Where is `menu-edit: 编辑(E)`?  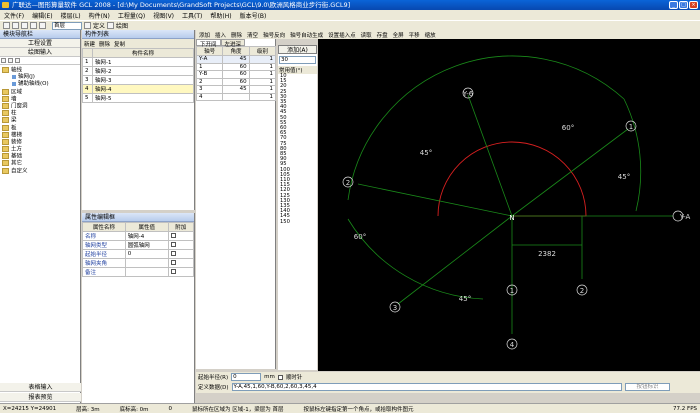
menu-edit: 编辑(E) is located at coordinates (42, 15).